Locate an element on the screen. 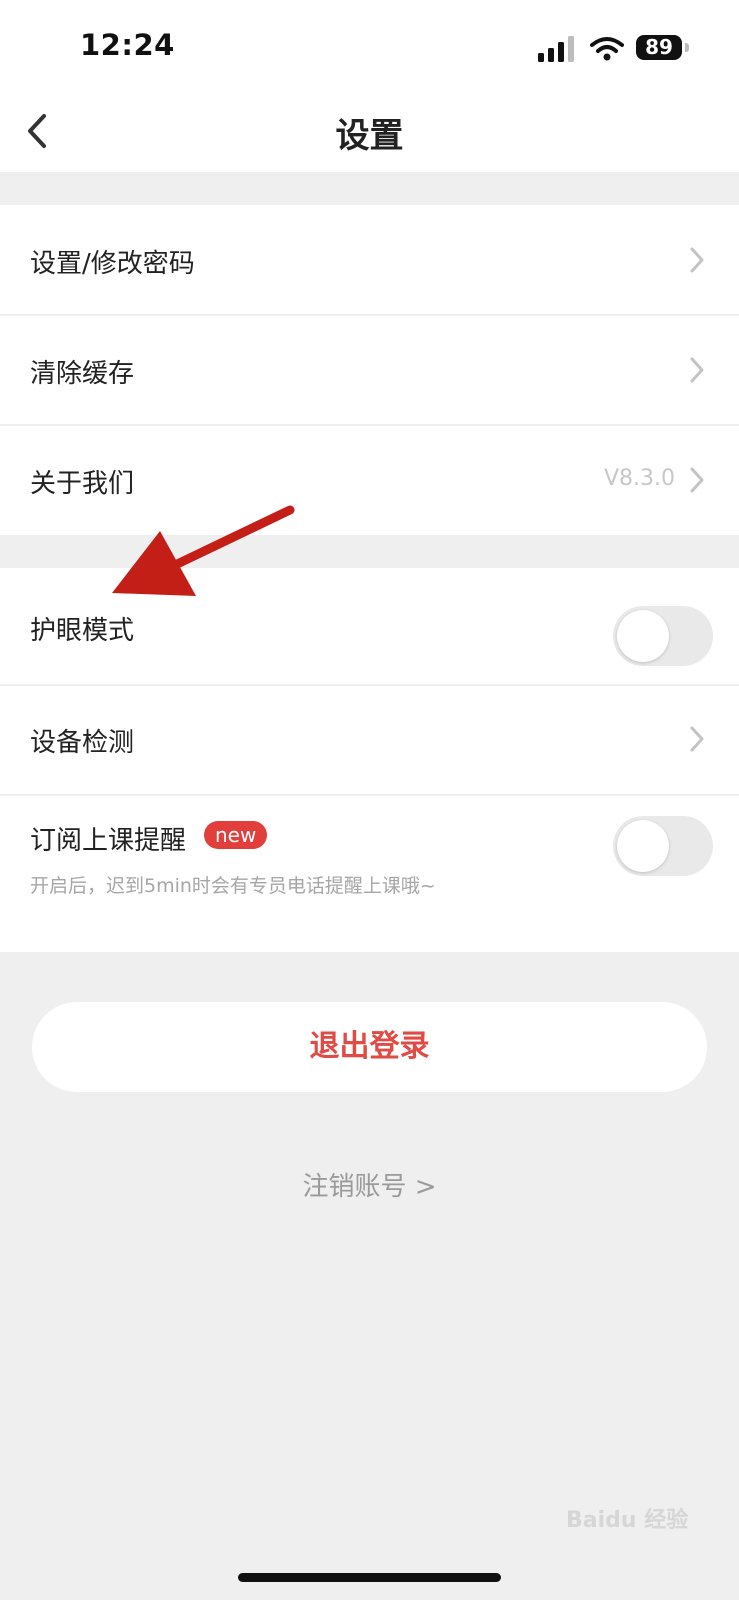  eye-care-toggle is located at coordinates (663, 636).